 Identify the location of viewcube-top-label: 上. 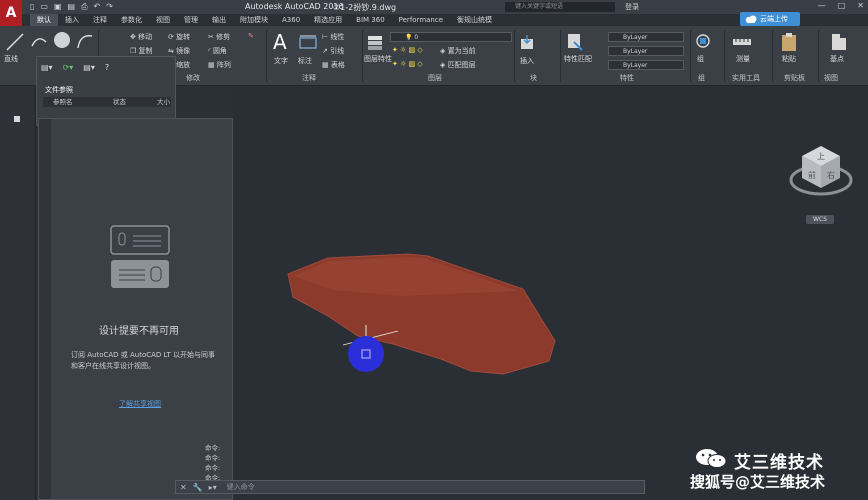
(821, 156).